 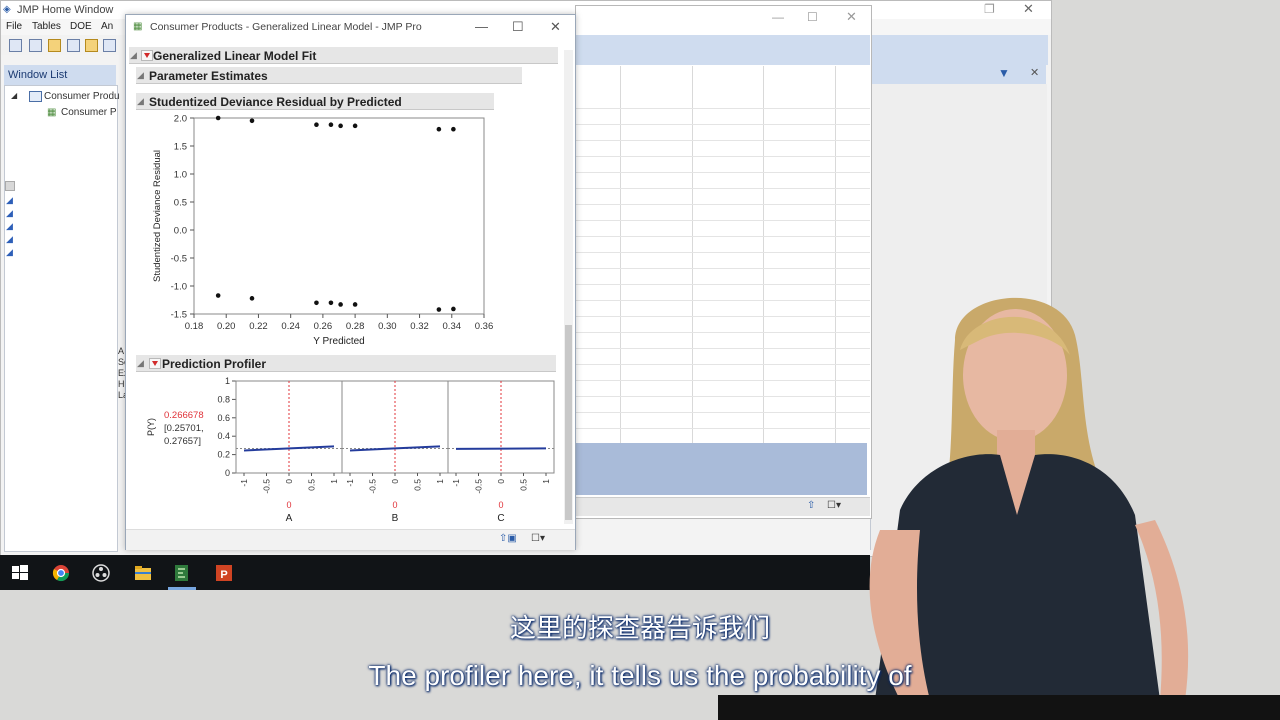 What do you see at coordinates (14, 95) in the screenshot?
I see `tree-expand-icon: ◢` at bounding box center [14, 95].